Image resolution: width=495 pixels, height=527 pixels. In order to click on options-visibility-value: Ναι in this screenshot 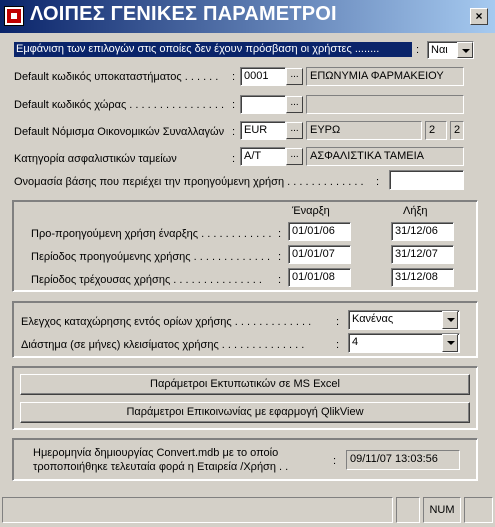, I will do `click(439, 50)`.